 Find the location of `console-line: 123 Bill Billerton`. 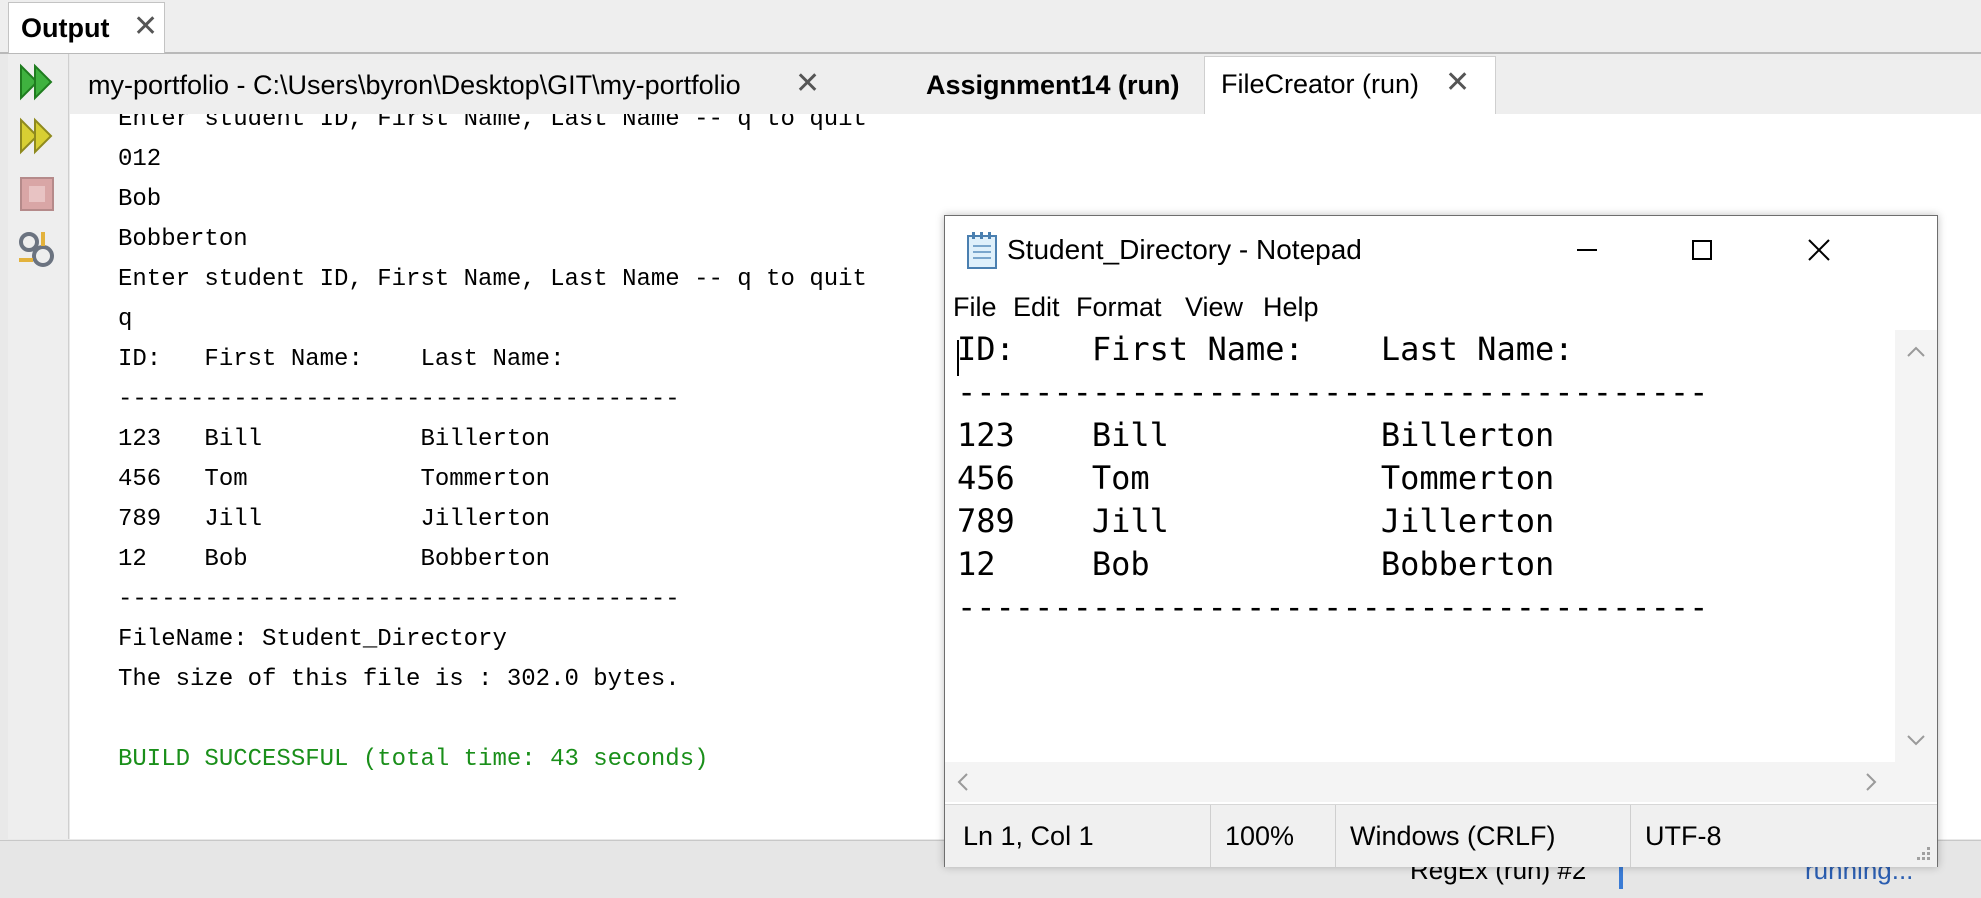

console-line: 123 Bill Billerton is located at coordinates (334, 439).